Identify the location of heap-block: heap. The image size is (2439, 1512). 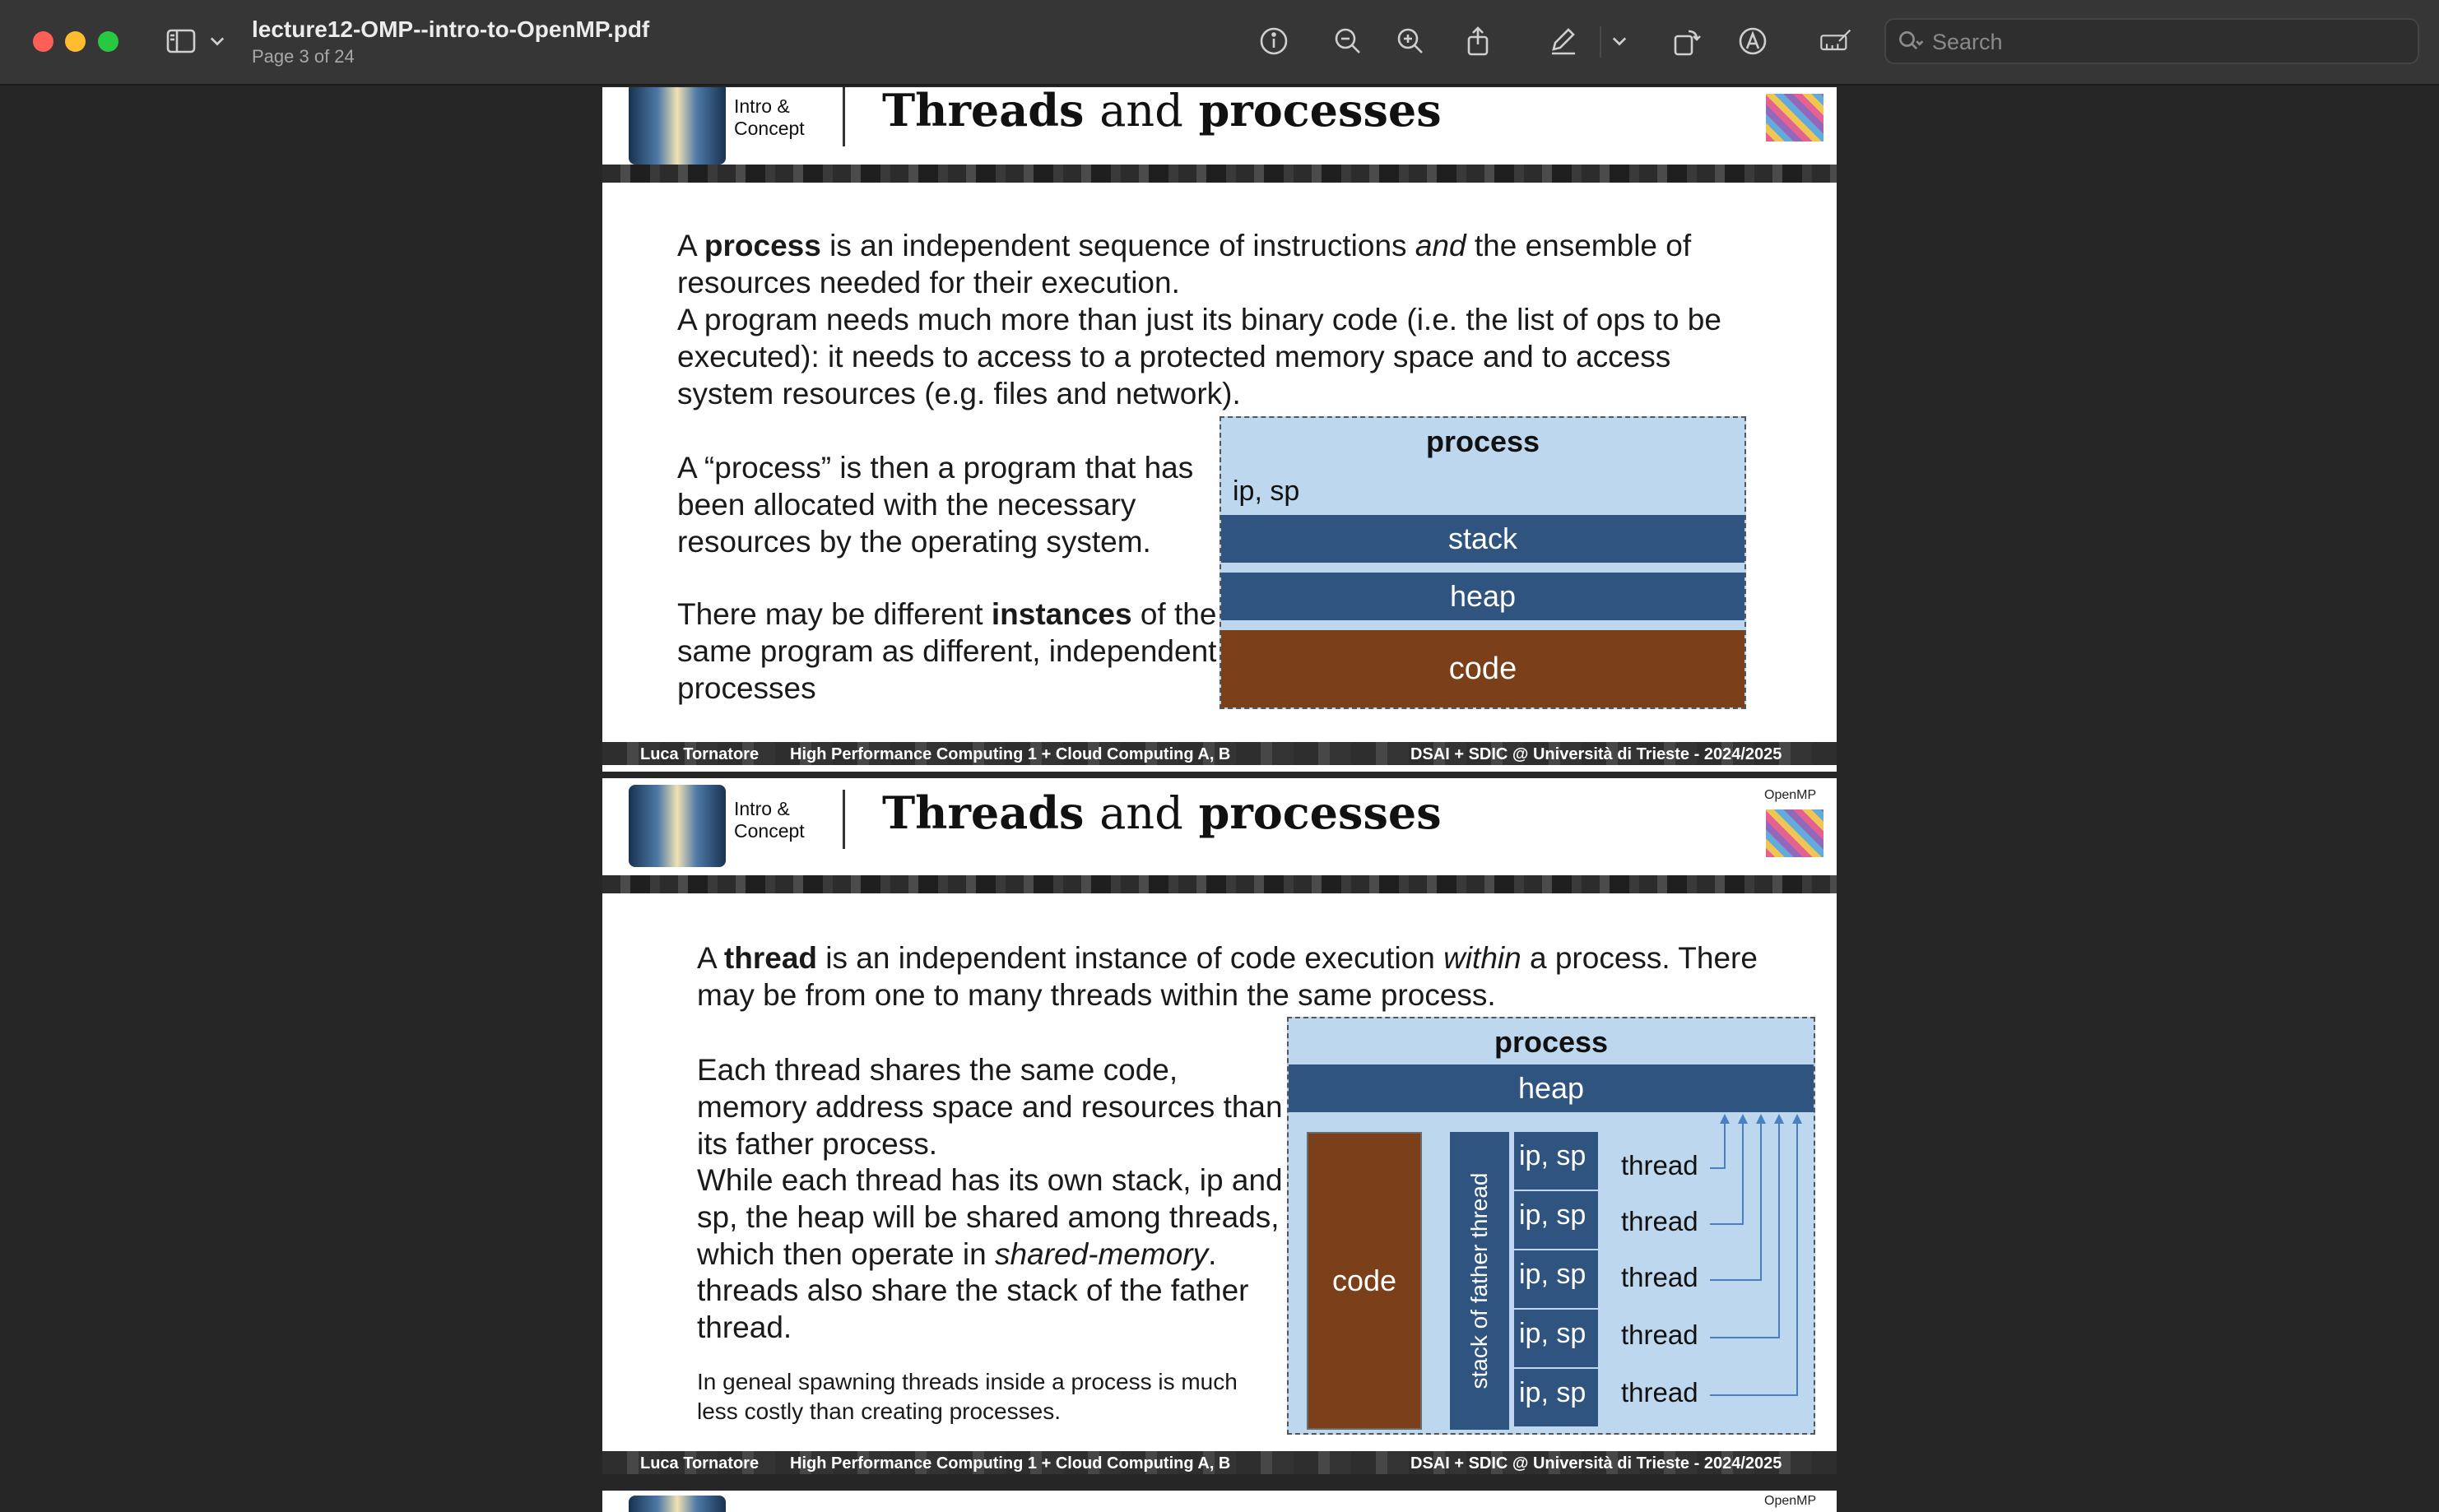
(1482, 596).